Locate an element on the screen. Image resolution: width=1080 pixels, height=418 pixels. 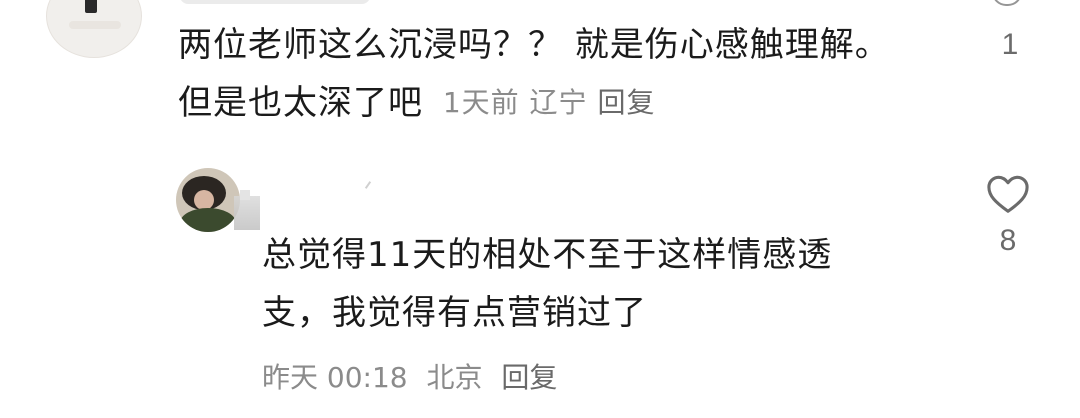
comment-line: 但是也太深了吧 is located at coordinates (300, 103).